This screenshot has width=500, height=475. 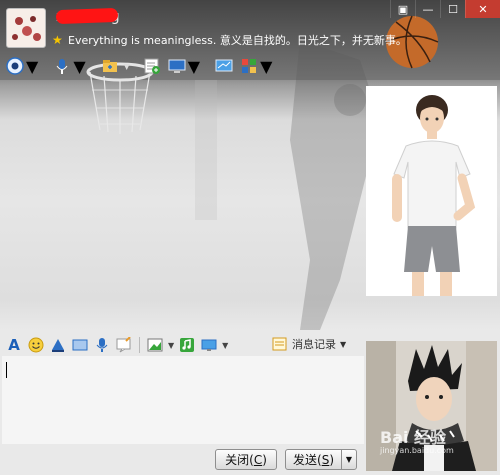 What do you see at coordinates (14, 345) in the screenshot?
I see `font-icon: A` at bounding box center [14, 345].